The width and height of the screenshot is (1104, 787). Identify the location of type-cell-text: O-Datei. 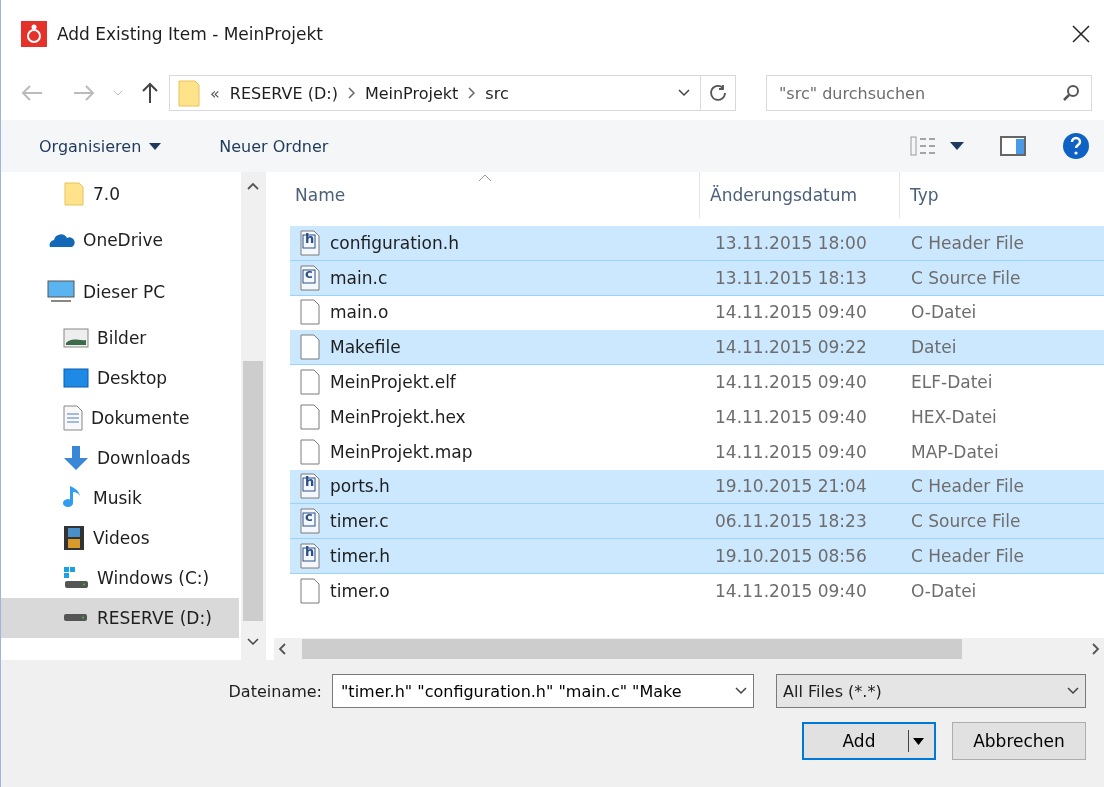
(944, 590).